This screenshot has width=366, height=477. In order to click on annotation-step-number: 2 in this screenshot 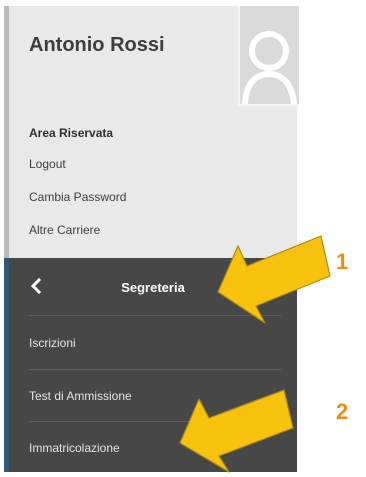, I will do `click(342, 411)`.